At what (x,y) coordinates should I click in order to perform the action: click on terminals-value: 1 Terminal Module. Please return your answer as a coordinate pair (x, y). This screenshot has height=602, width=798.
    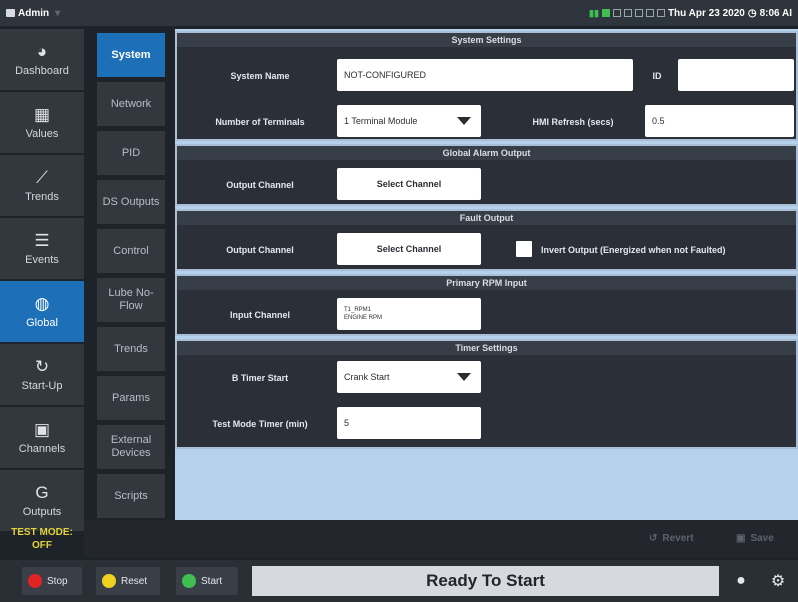
    Looking at the image, I should click on (381, 121).